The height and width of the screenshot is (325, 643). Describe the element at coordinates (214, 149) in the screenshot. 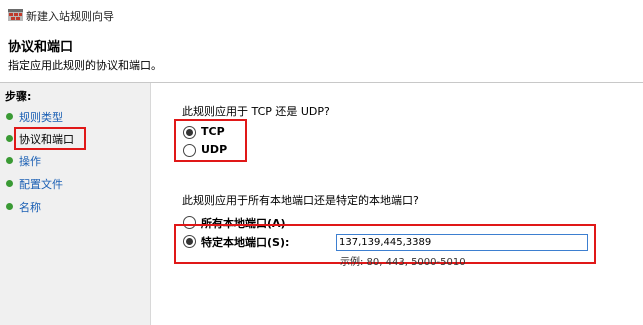

I see `udp-label: UDP` at that location.